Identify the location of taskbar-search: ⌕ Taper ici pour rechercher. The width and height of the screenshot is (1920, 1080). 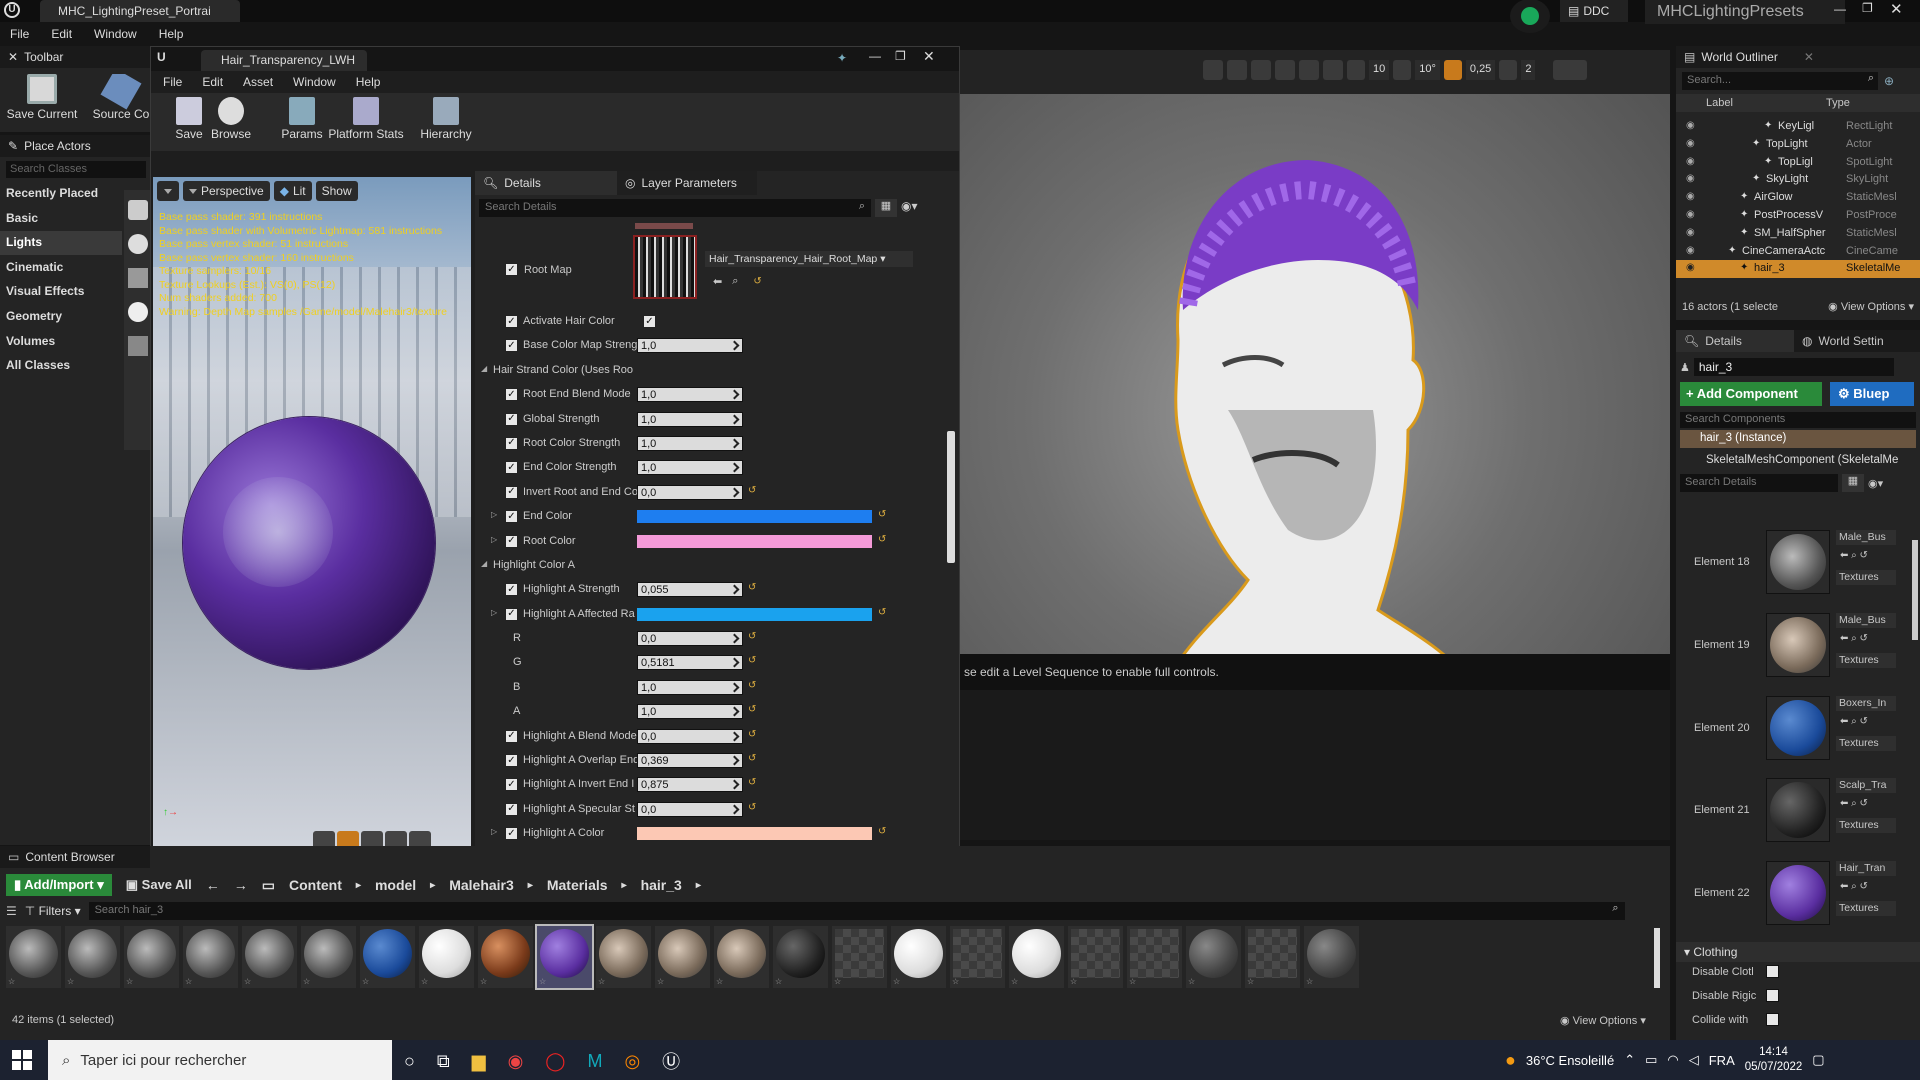
(220, 1060).